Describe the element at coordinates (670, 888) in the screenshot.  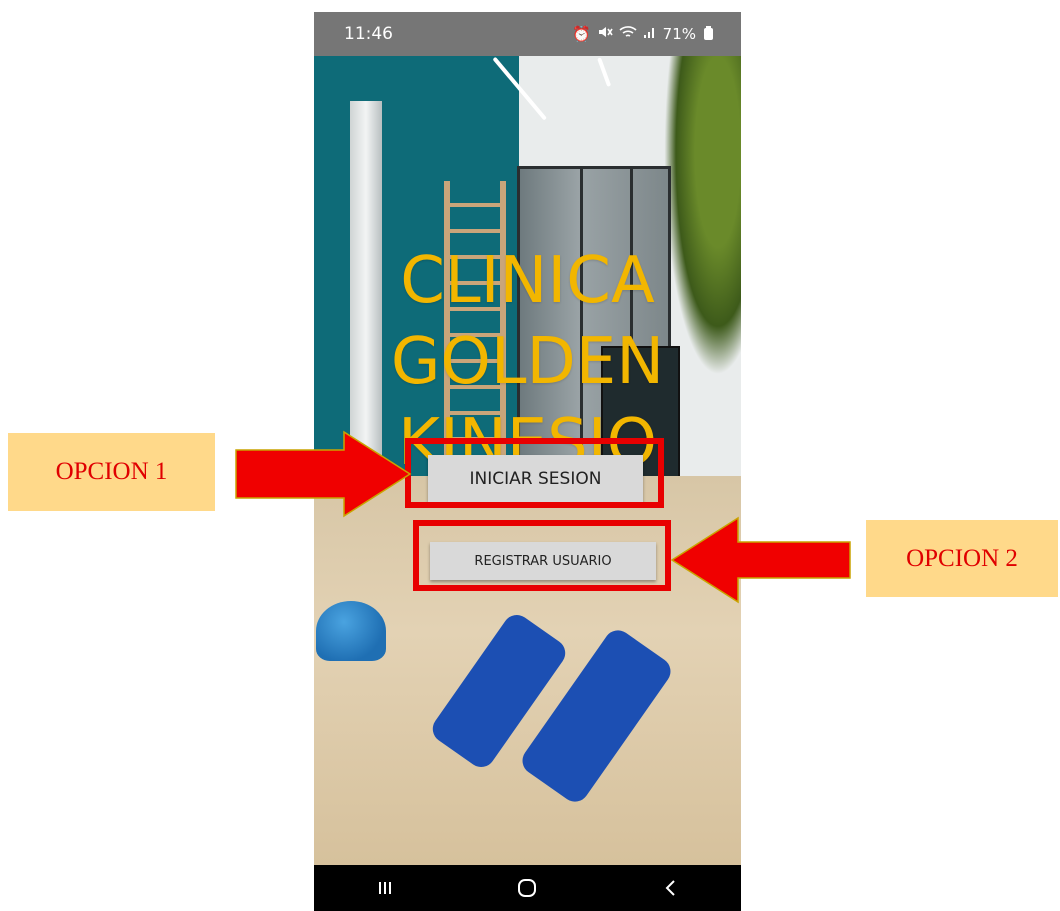
I see `back-icon` at that location.